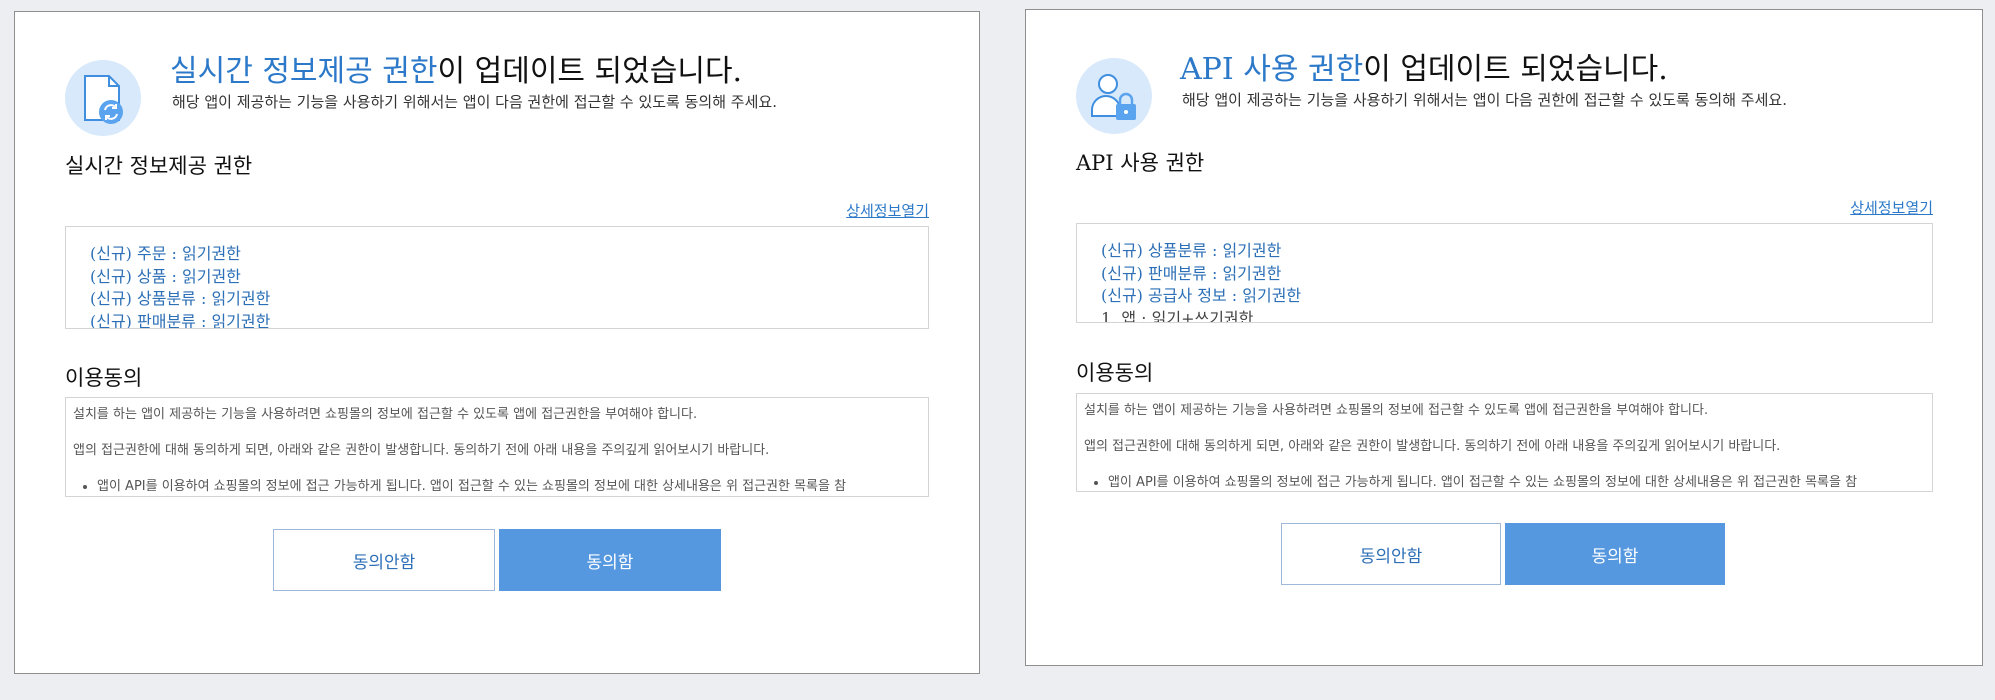 The image size is (1995, 700). I want to click on title-highlight: 실시간 정보제공 권한, so click(304, 71).